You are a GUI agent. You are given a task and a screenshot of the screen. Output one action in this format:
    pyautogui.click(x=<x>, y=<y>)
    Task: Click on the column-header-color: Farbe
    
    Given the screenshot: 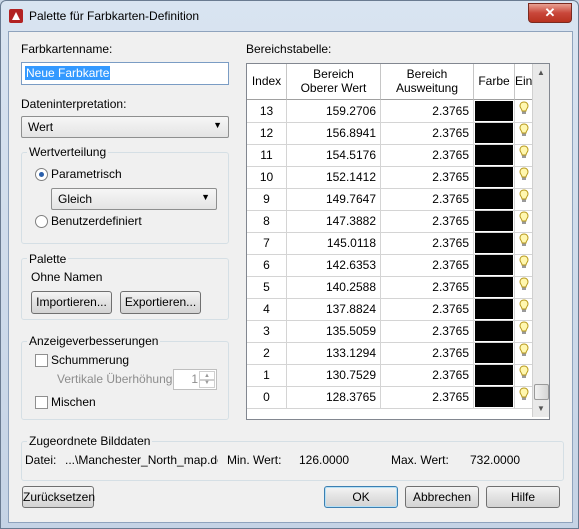 What is the action you would take?
    pyautogui.click(x=494, y=82)
    